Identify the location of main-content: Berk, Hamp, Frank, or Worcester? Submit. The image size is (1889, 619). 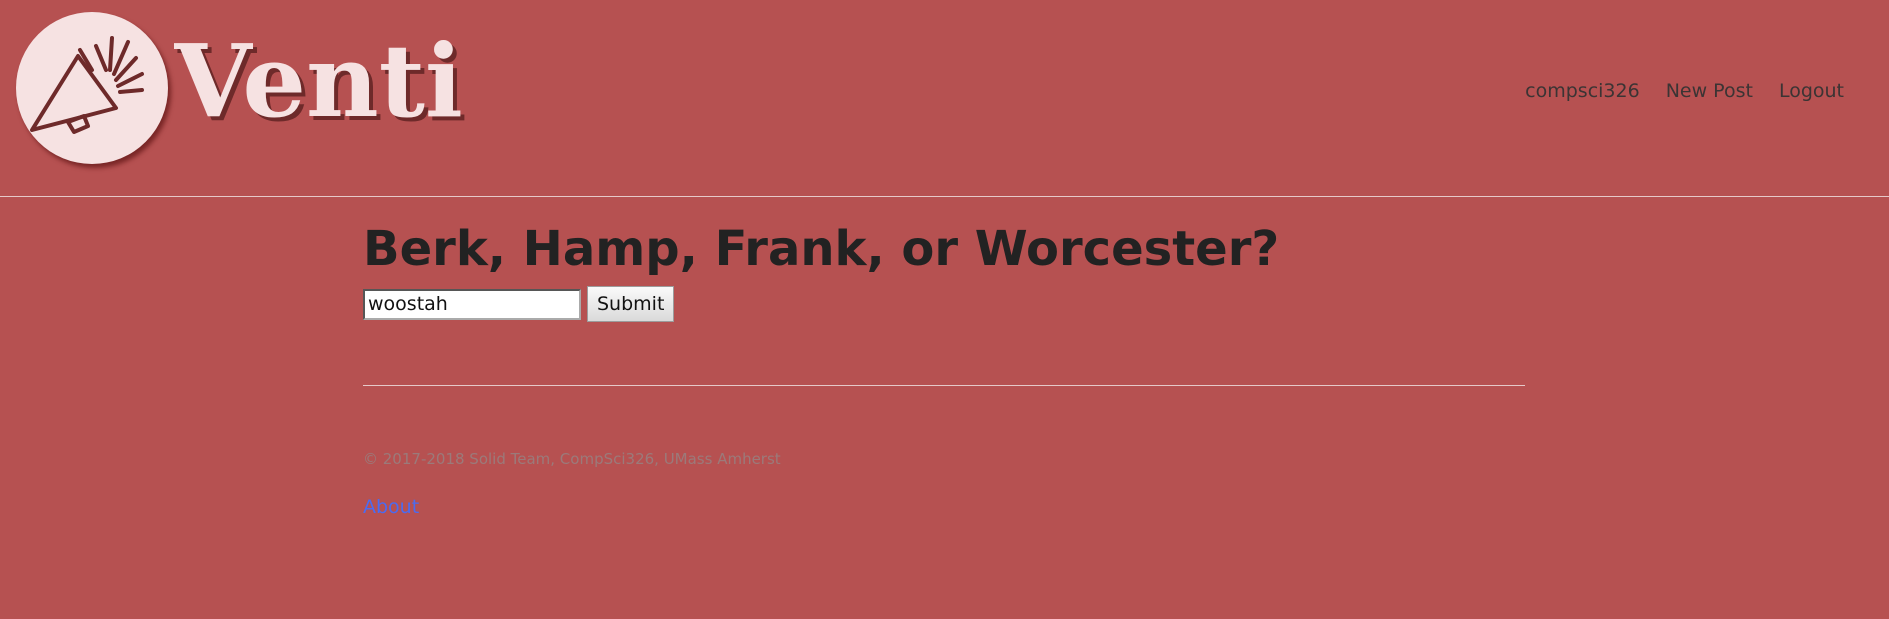
(944, 268).